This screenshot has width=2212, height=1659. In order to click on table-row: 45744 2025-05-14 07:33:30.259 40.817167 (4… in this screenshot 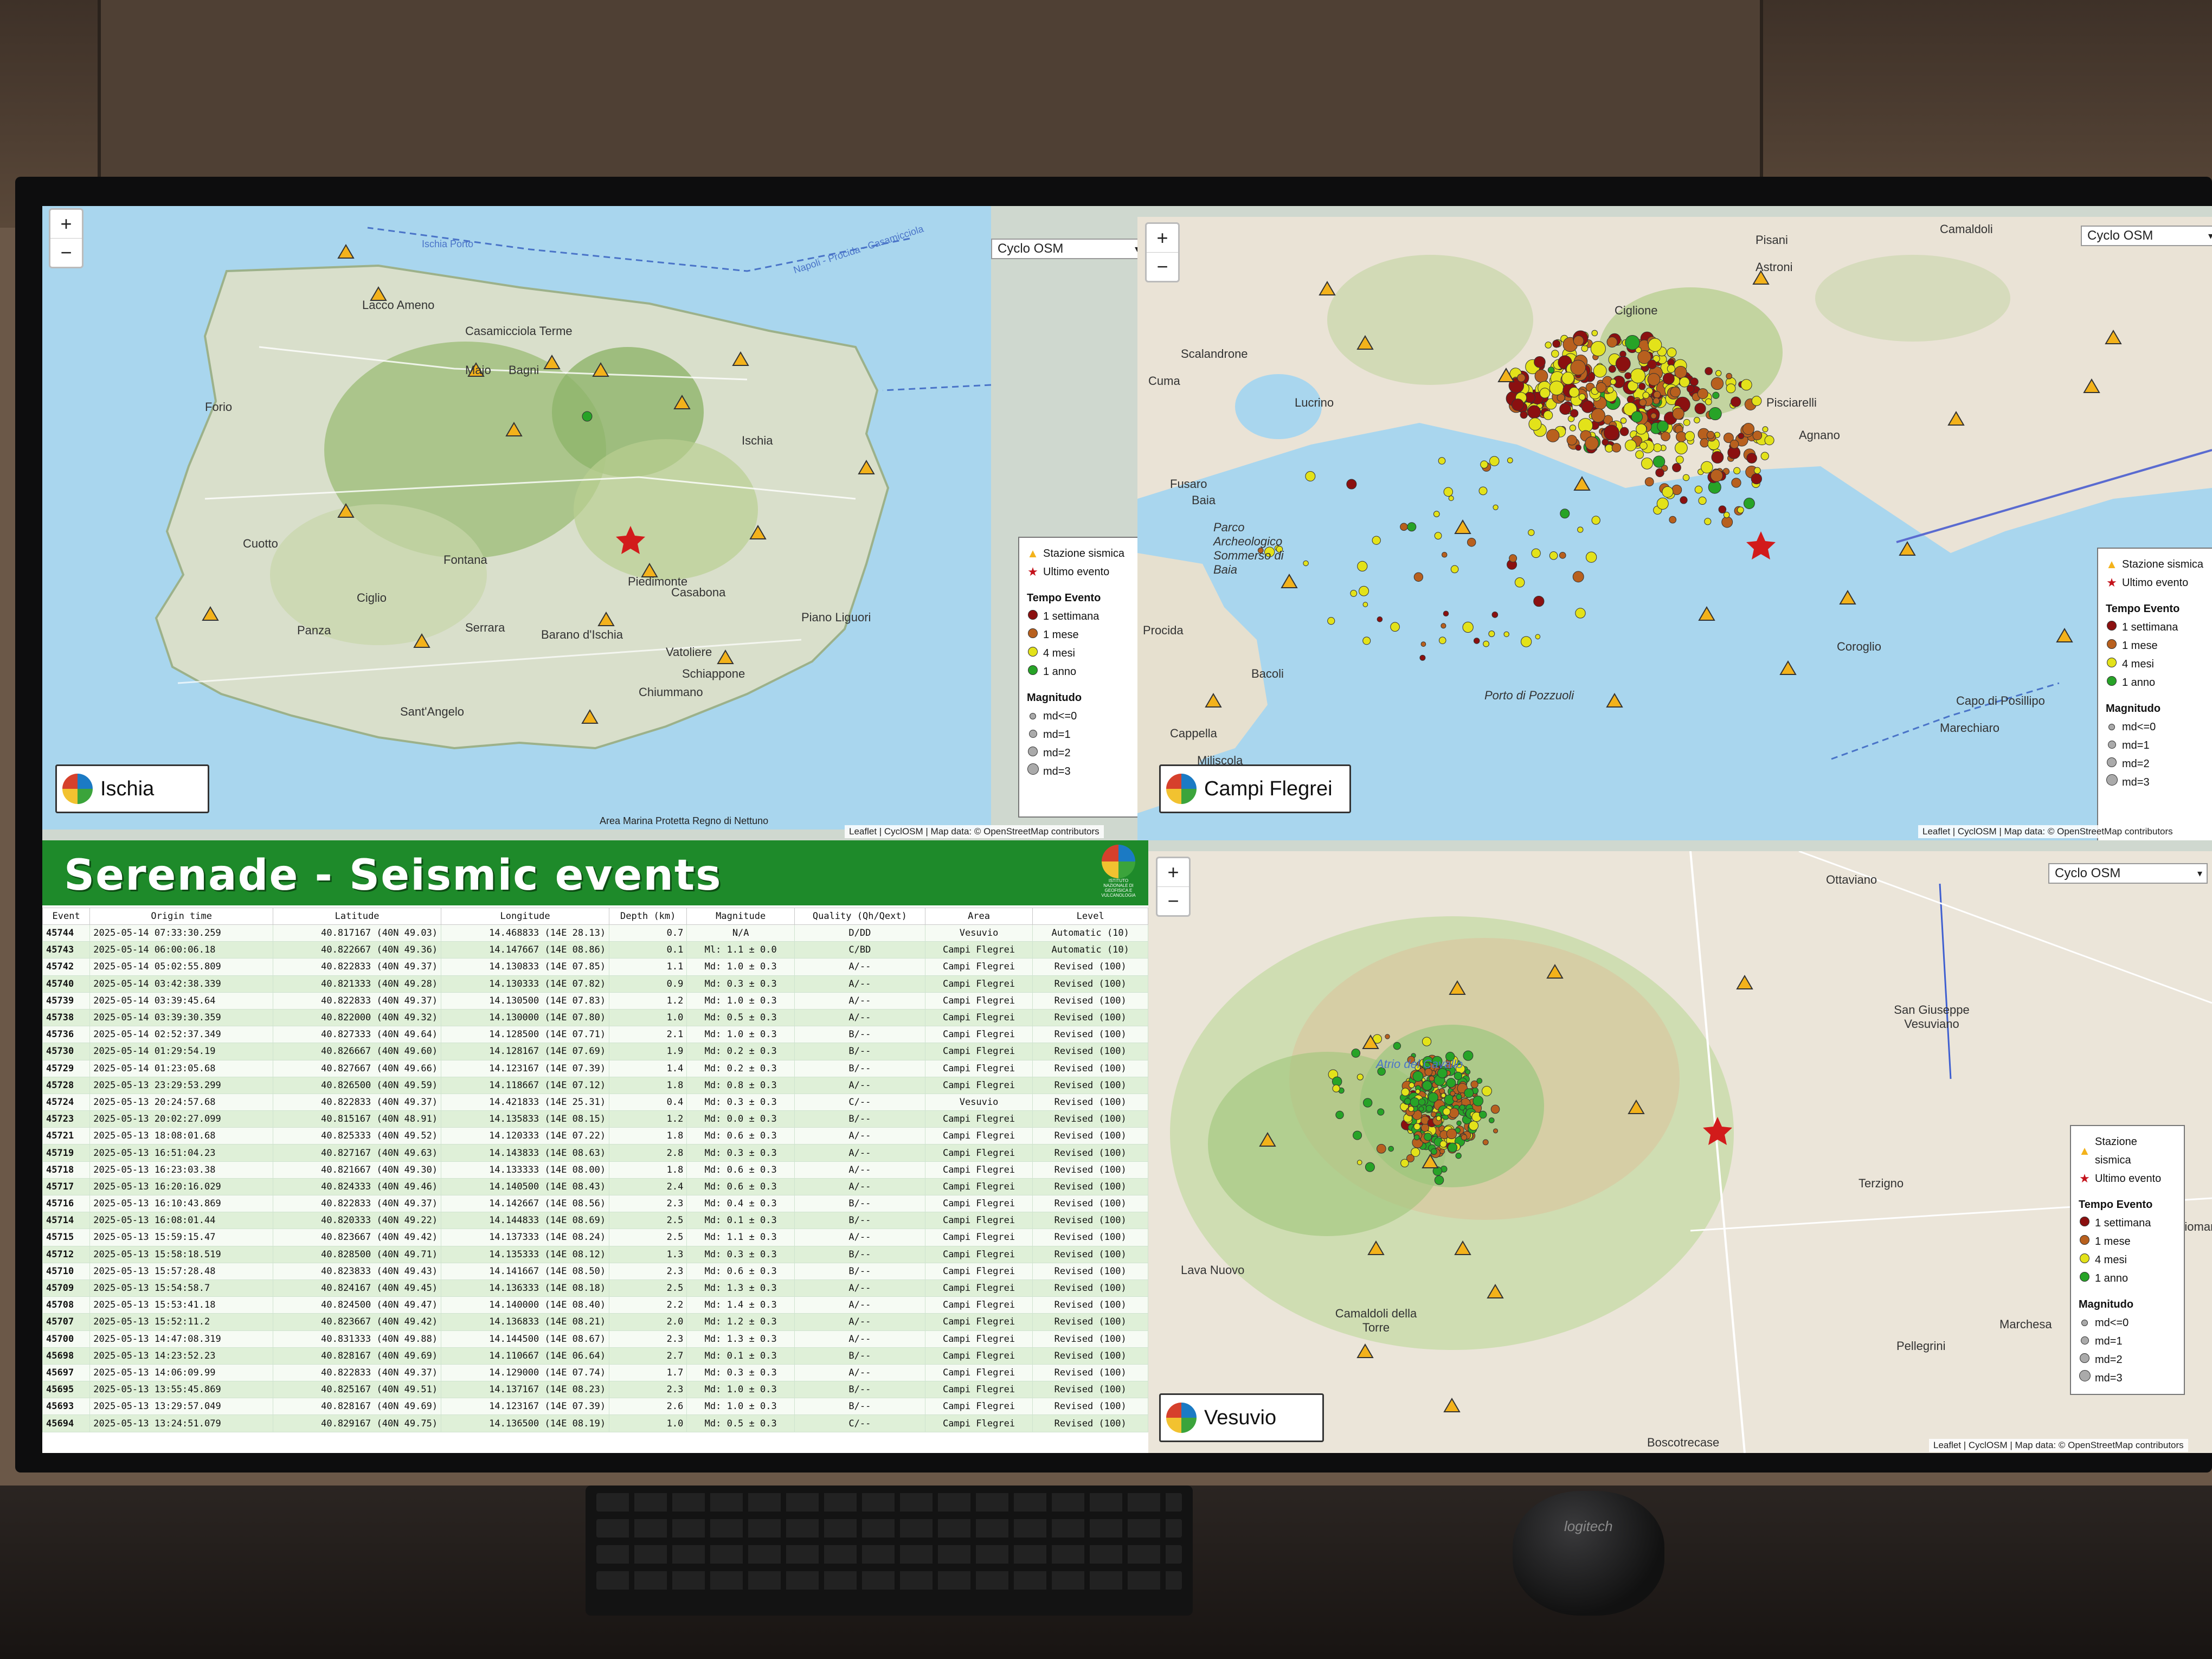, I will do `click(595, 933)`.